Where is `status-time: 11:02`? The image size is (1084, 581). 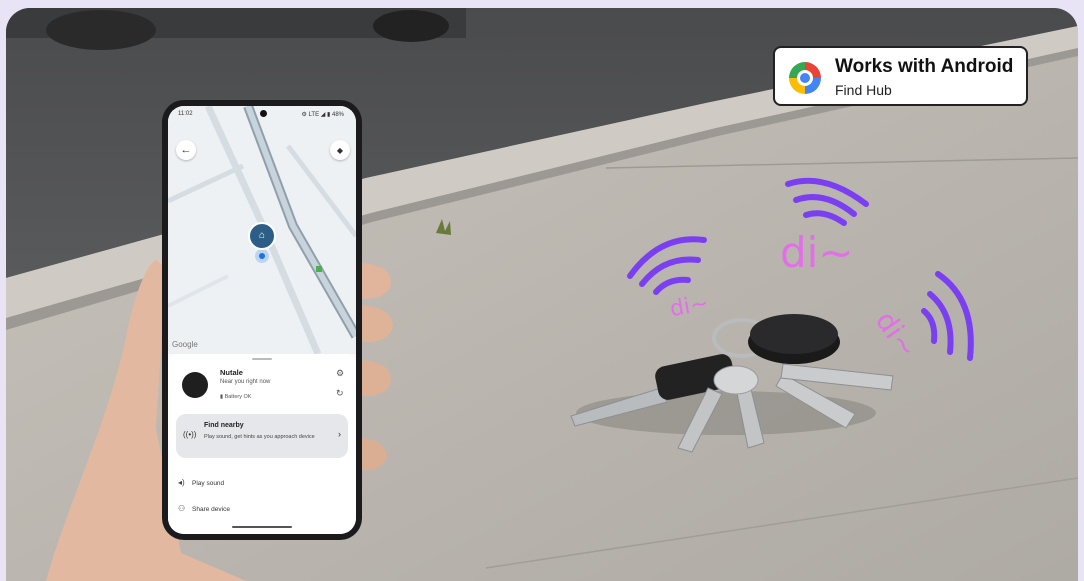
status-time: 11:02 is located at coordinates (185, 114).